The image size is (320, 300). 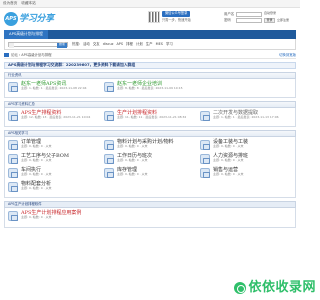 I want to click on hot-link: MES, so click(x=159, y=44).